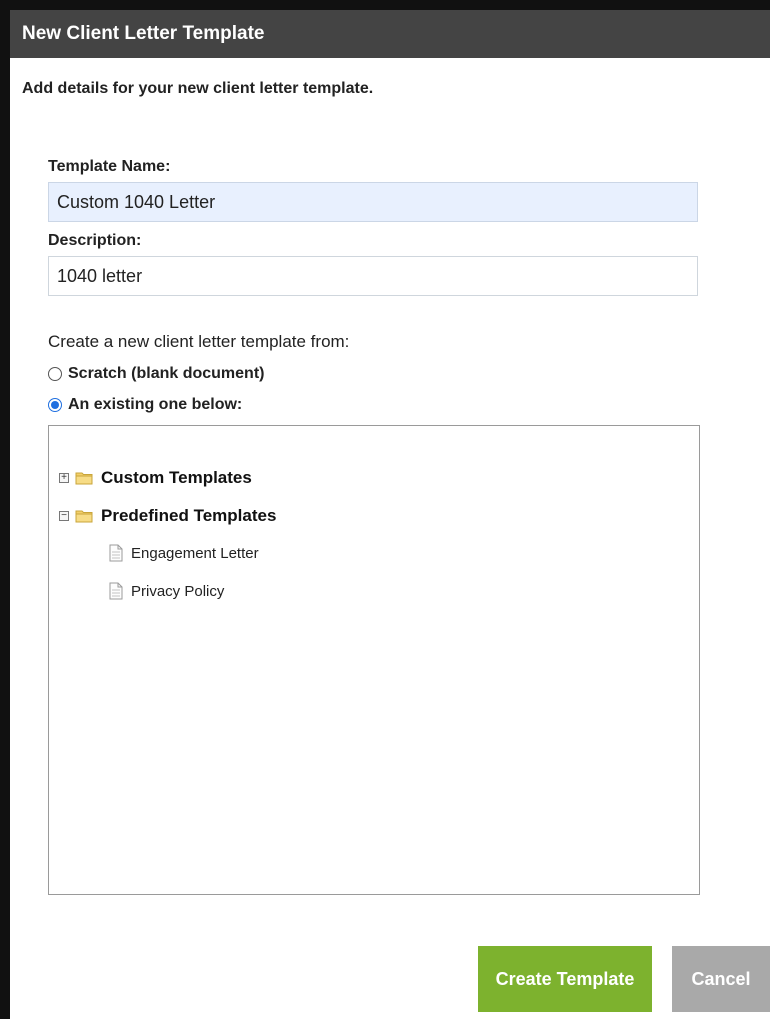 This screenshot has width=770, height=1019. Describe the element at coordinates (155, 404) in the screenshot. I see `radio-option-label: An existing one below:` at that location.